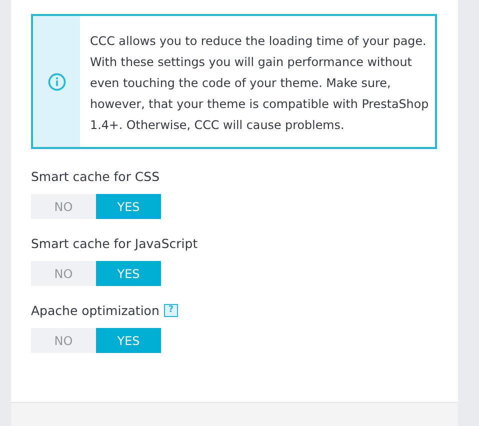 This screenshot has height=426, width=479. I want to click on setting-label: Smart cache for JavaScript, so click(114, 243).